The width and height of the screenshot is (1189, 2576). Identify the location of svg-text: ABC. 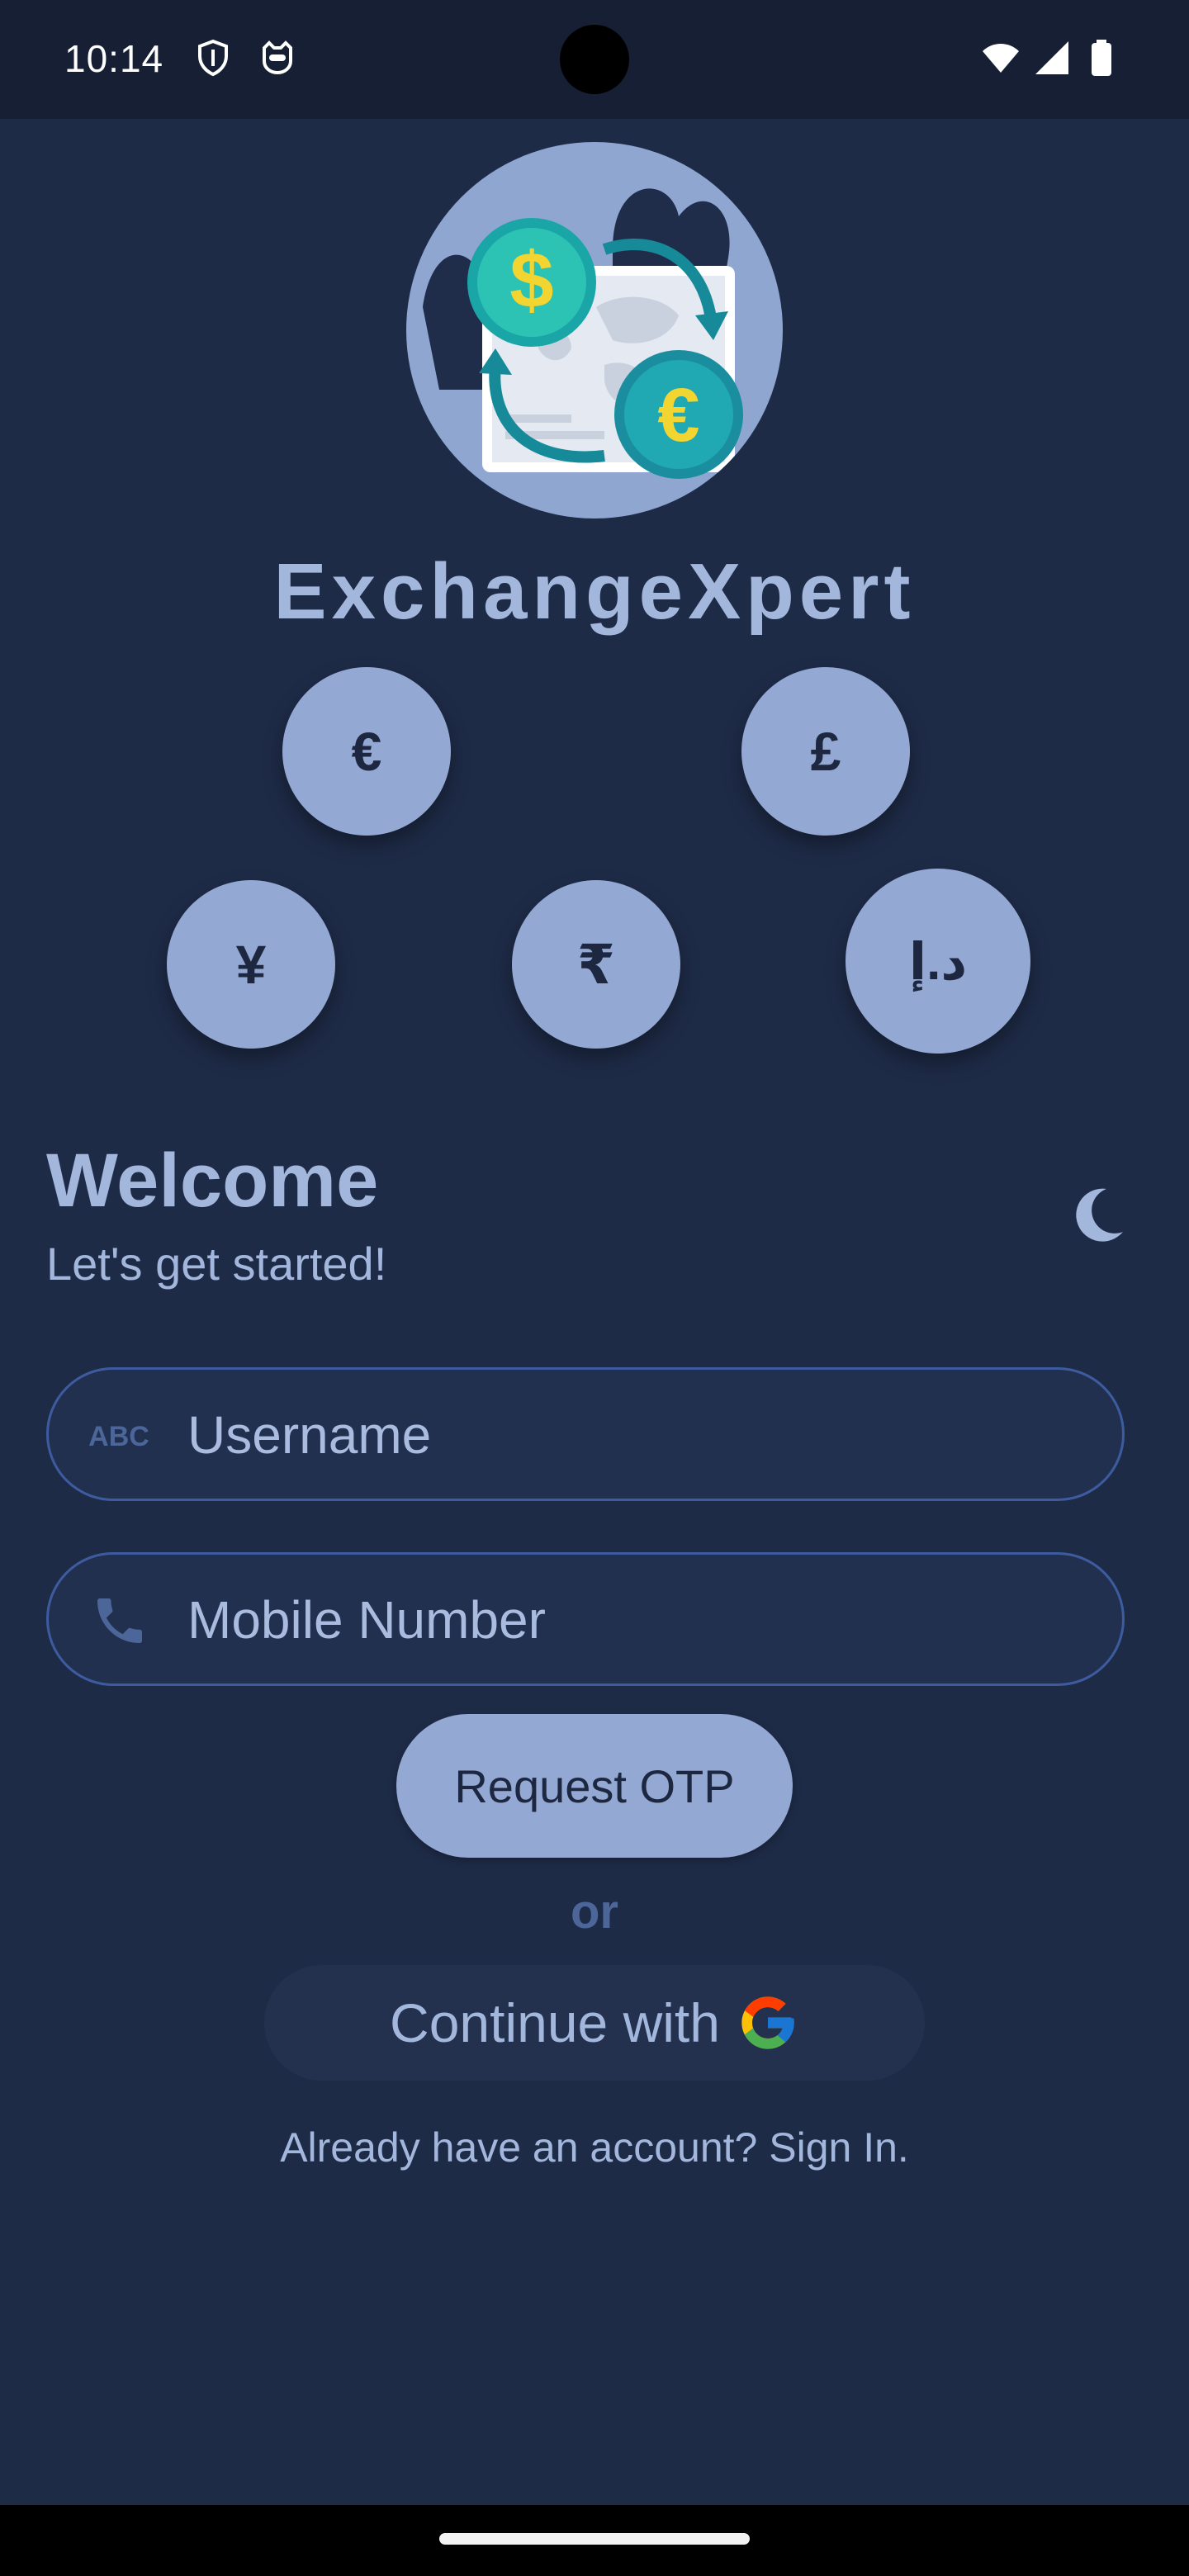
(118, 1436).